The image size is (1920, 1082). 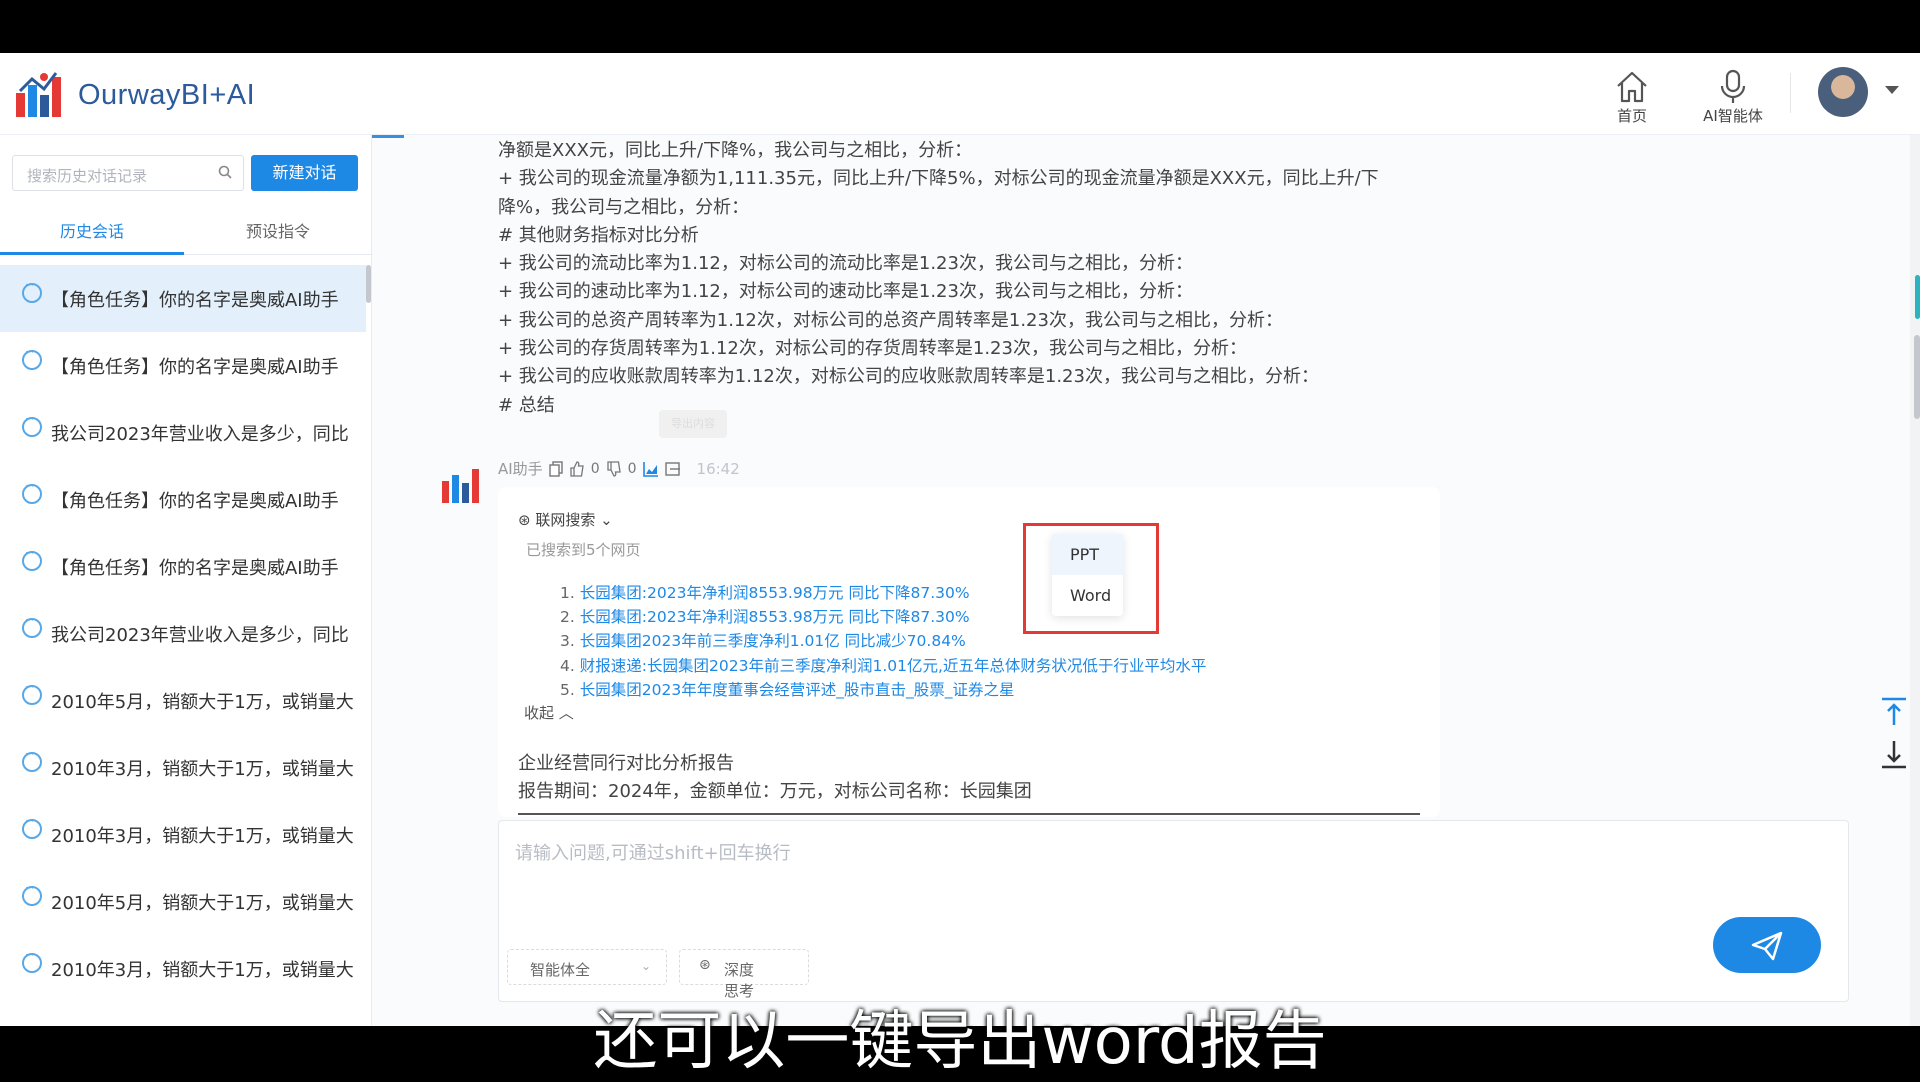 What do you see at coordinates (304, 173) in the screenshot?
I see `new-chat-button: 新建对话` at bounding box center [304, 173].